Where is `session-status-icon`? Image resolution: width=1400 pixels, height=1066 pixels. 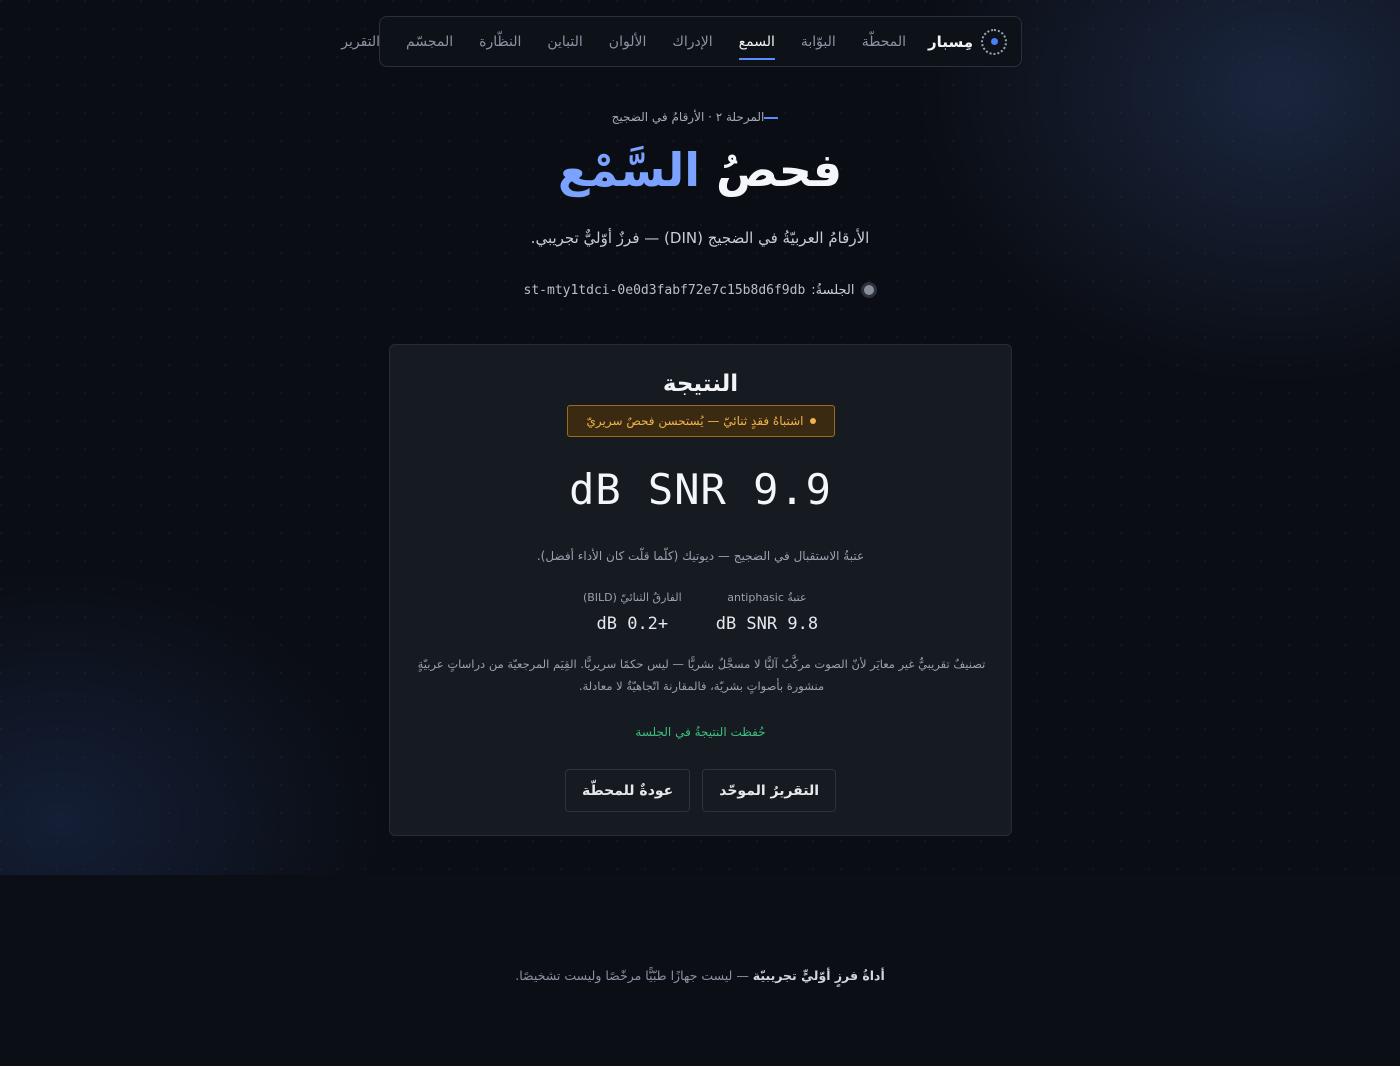
session-status-icon is located at coordinates (868, 290).